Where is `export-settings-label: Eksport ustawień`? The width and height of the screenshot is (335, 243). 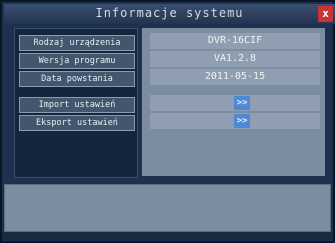
export-settings-label: Eksport ustawień is located at coordinates (77, 123).